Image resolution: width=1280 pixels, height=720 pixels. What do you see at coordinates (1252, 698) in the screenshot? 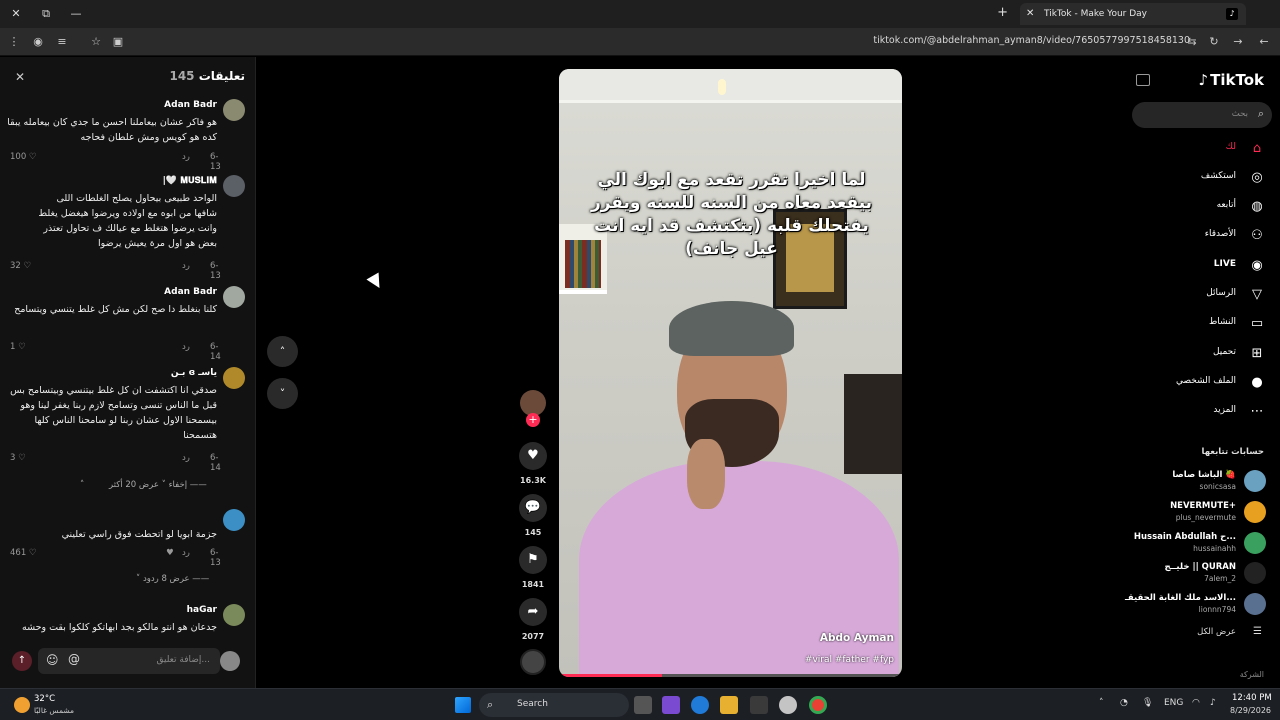
I see `clock-time: 12:40 PM` at bounding box center [1252, 698].